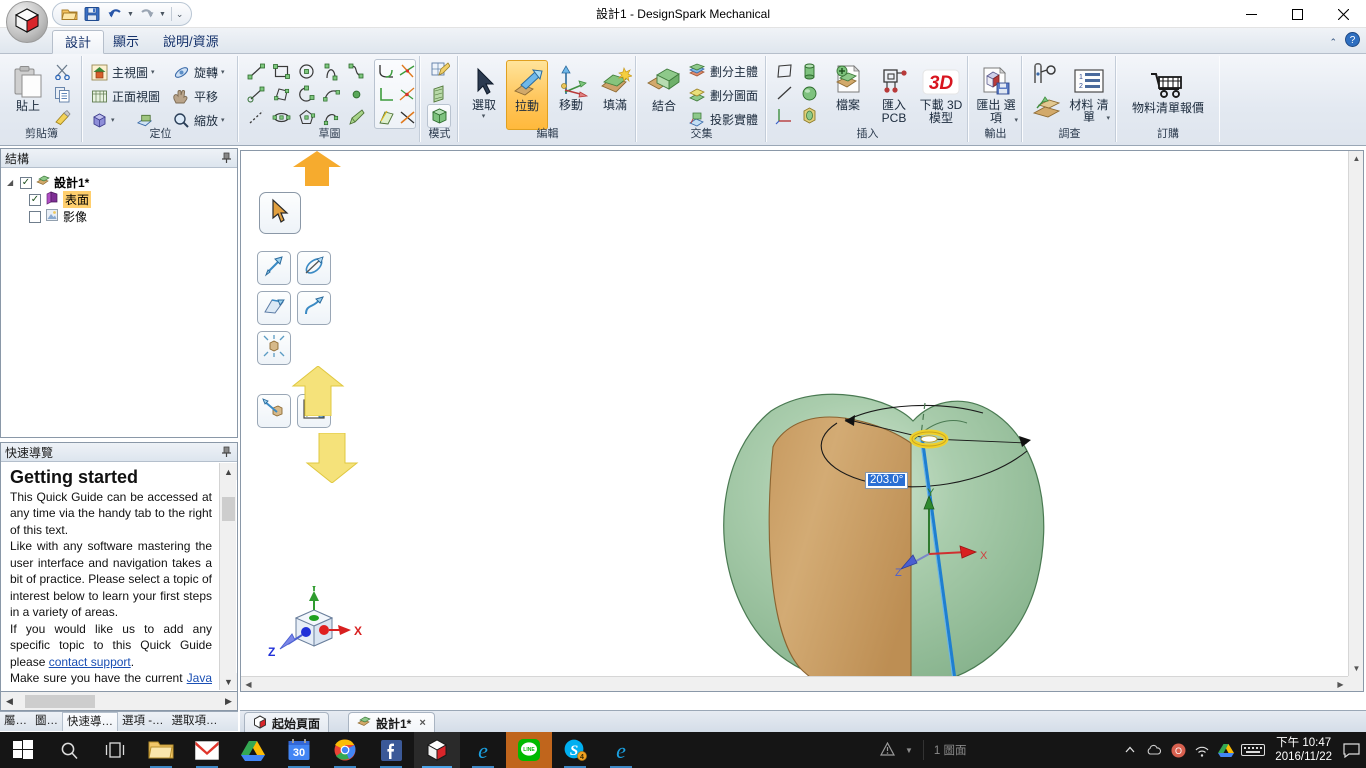  What do you see at coordinates (439, 93) in the screenshot?
I see `section-mode-icon` at bounding box center [439, 93].